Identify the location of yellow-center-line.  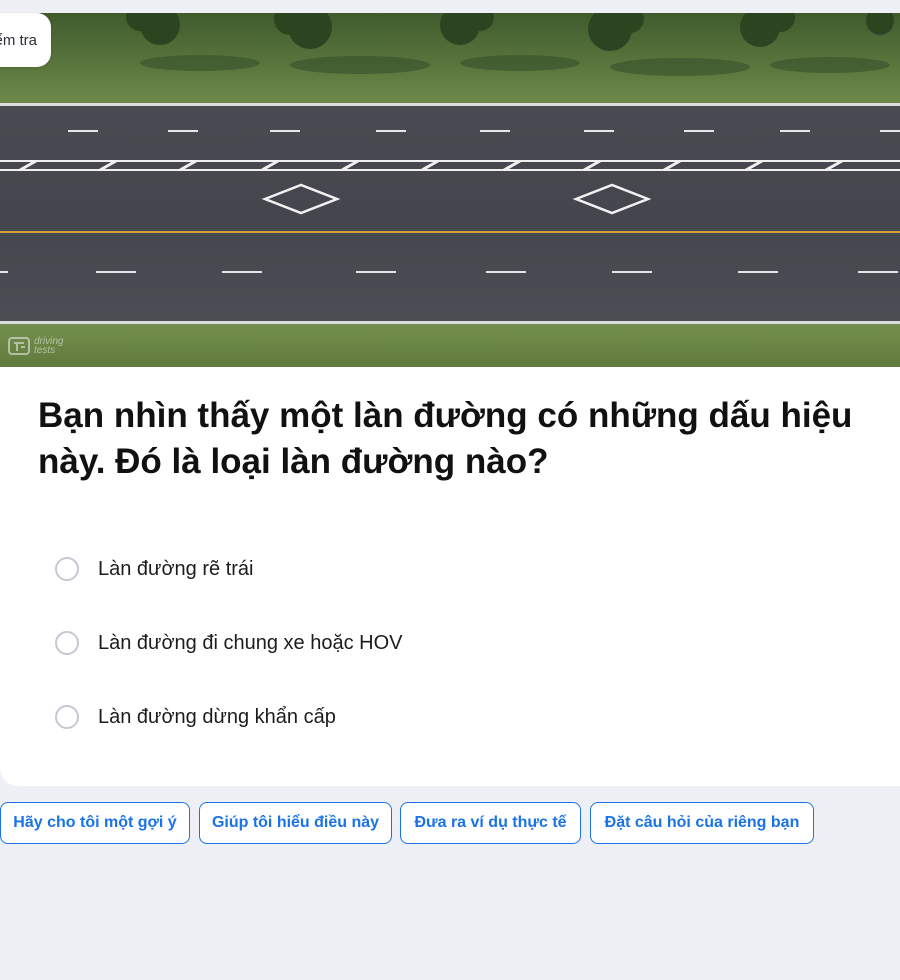
(450, 232).